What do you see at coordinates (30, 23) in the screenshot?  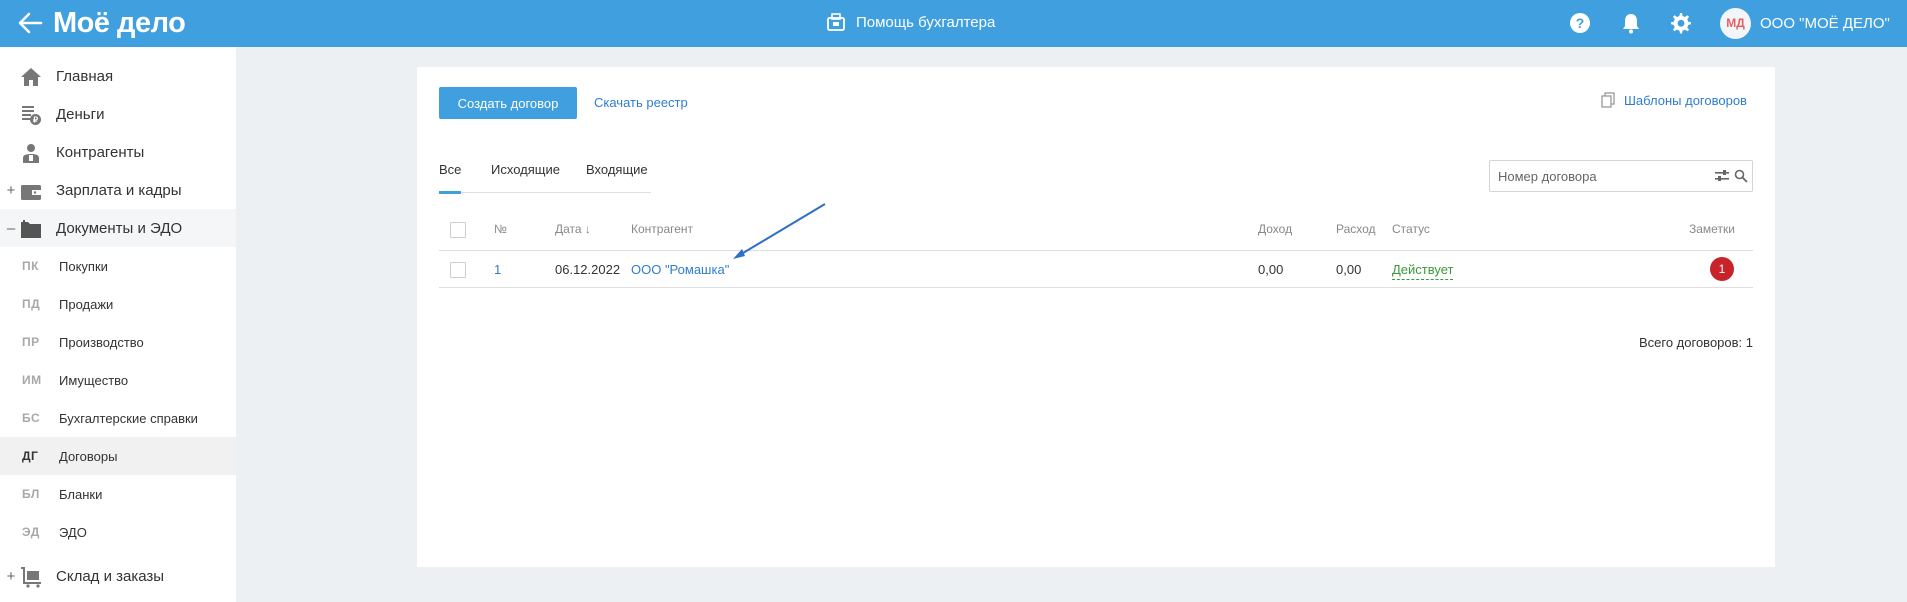 I see `back-arrow-icon` at bounding box center [30, 23].